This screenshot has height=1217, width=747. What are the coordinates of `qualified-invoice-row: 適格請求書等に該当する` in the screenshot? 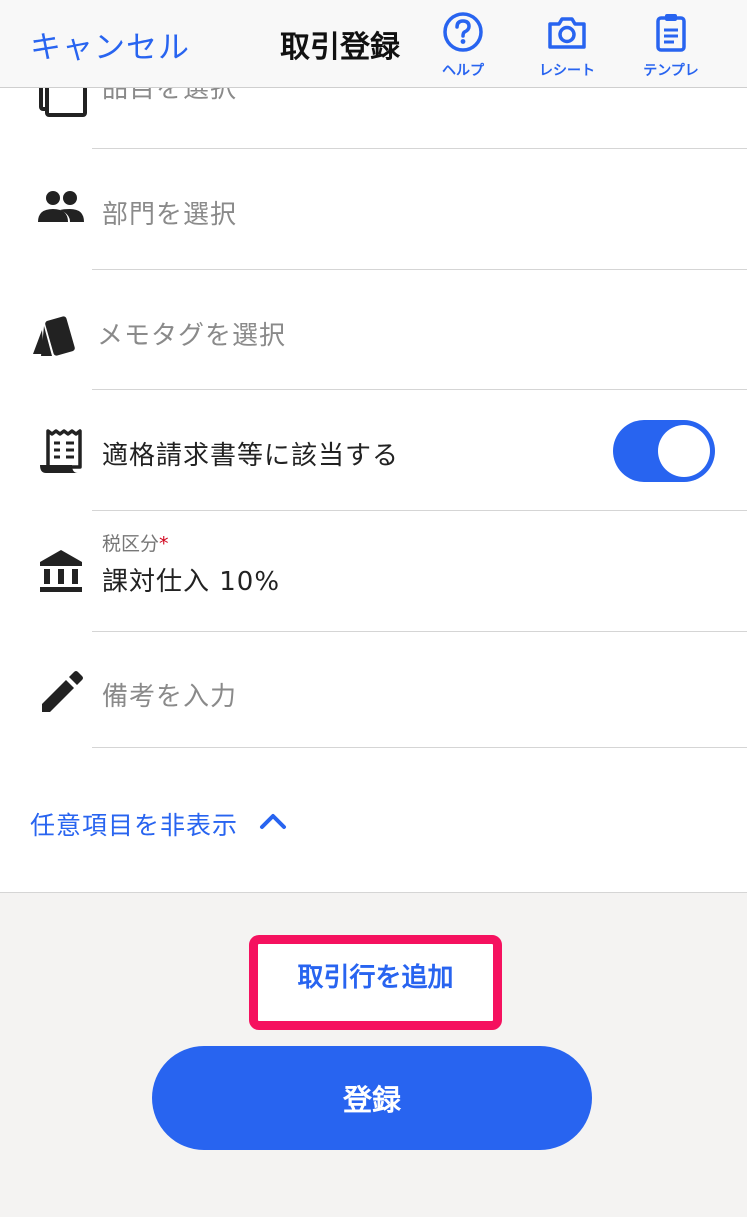 It's located at (373, 450).